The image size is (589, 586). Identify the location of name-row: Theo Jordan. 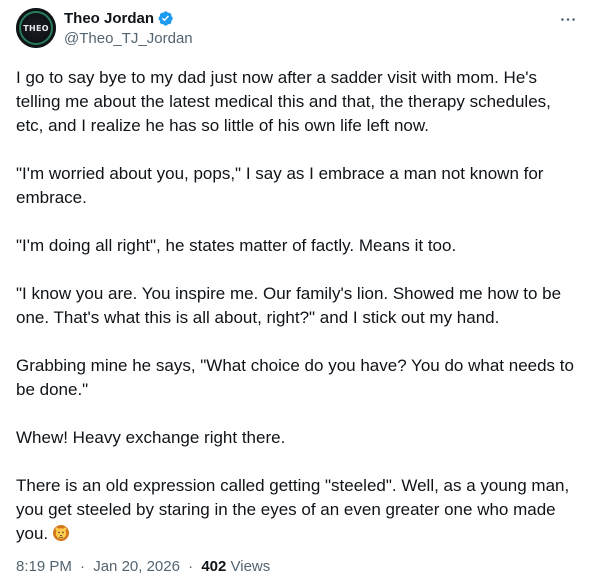
(128, 18).